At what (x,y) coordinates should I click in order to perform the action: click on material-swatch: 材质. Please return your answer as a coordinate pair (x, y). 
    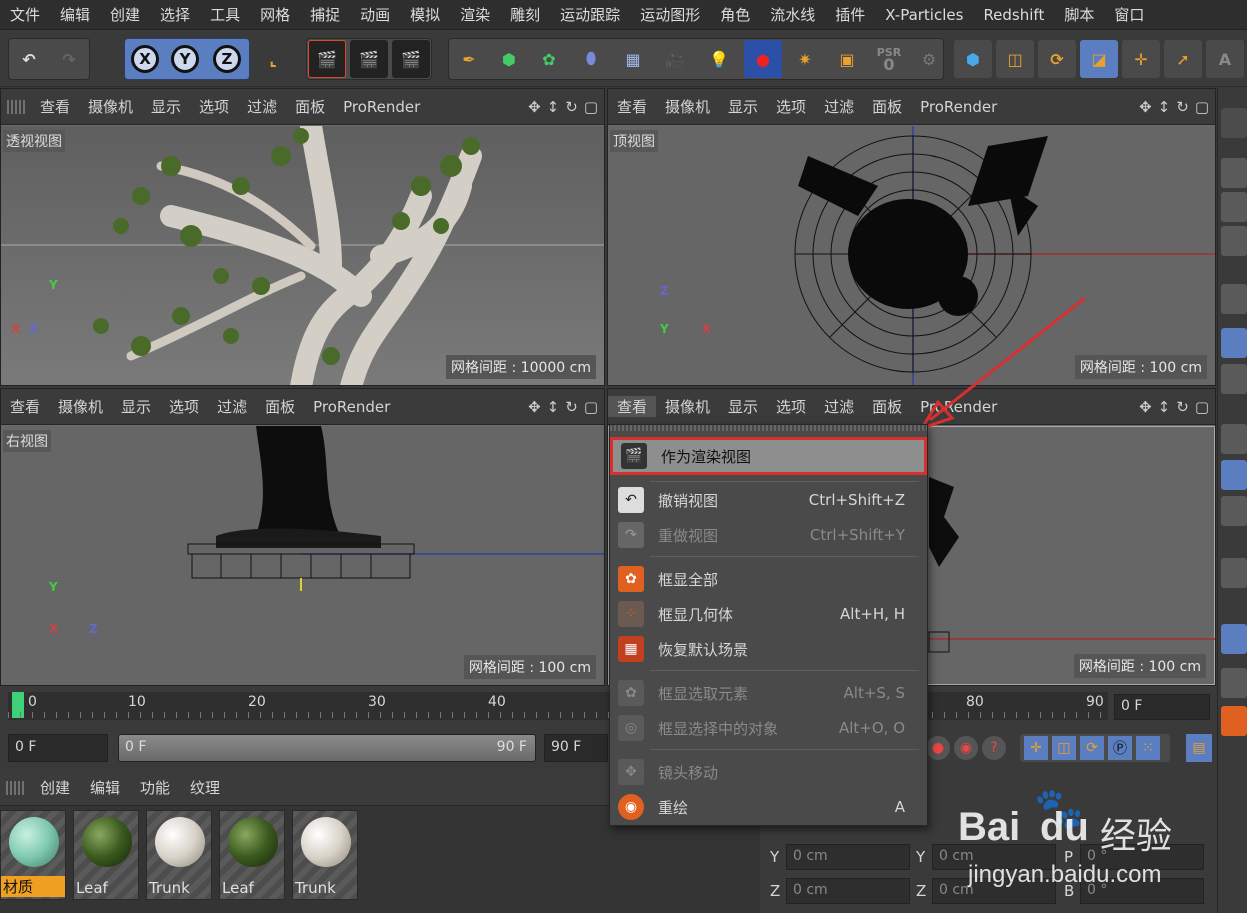
    Looking at the image, I should click on (33, 855).